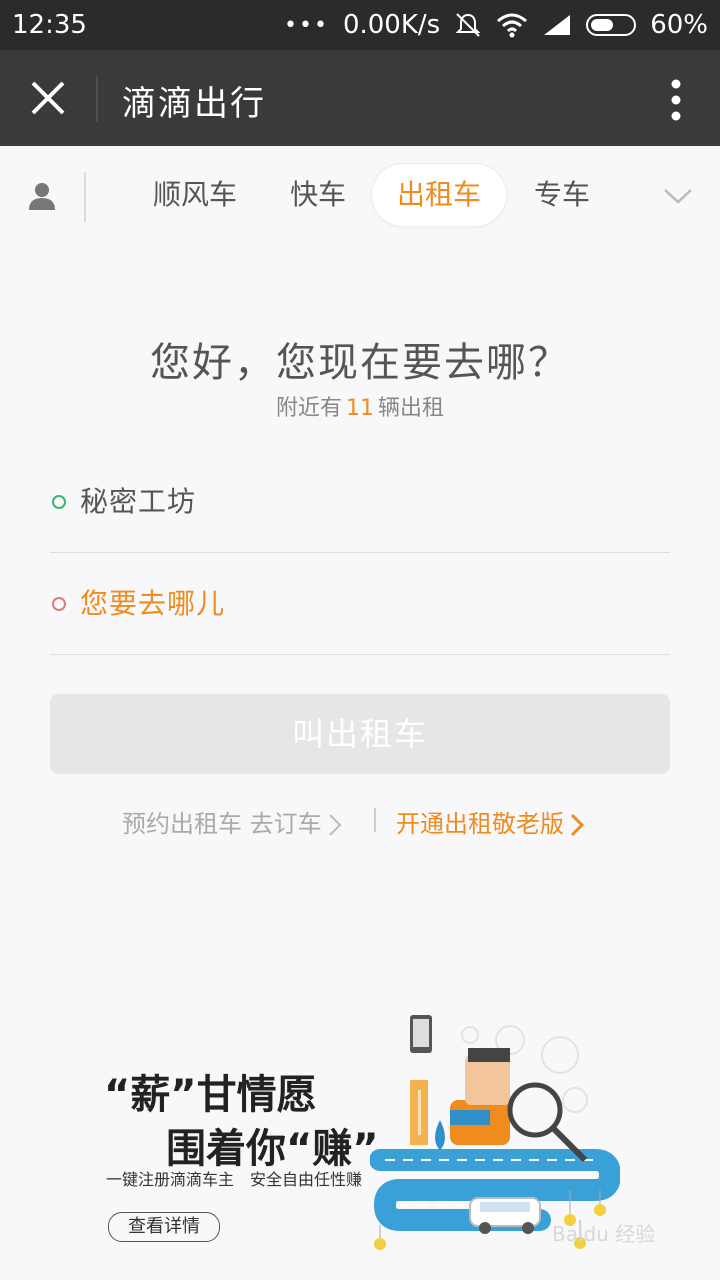 The height and width of the screenshot is (1280, 720). Describe the element at coordinates (678, 196) in the screenshot. I see `chevron-down-icon` at that location.